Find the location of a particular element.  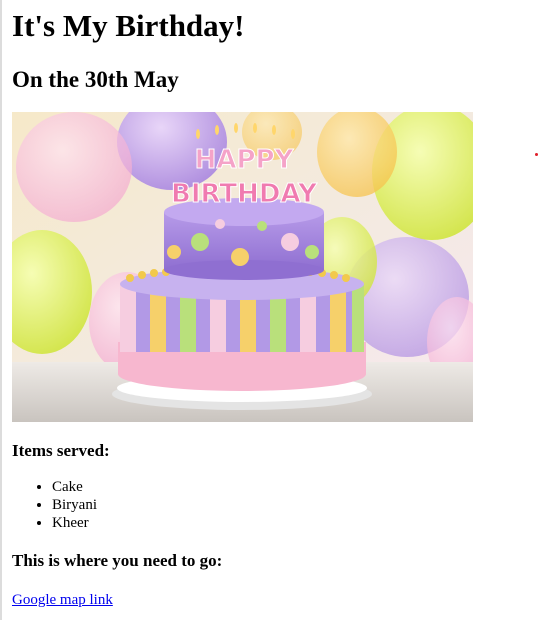

items-heading: Items served: is located at coordinates (61, 450).